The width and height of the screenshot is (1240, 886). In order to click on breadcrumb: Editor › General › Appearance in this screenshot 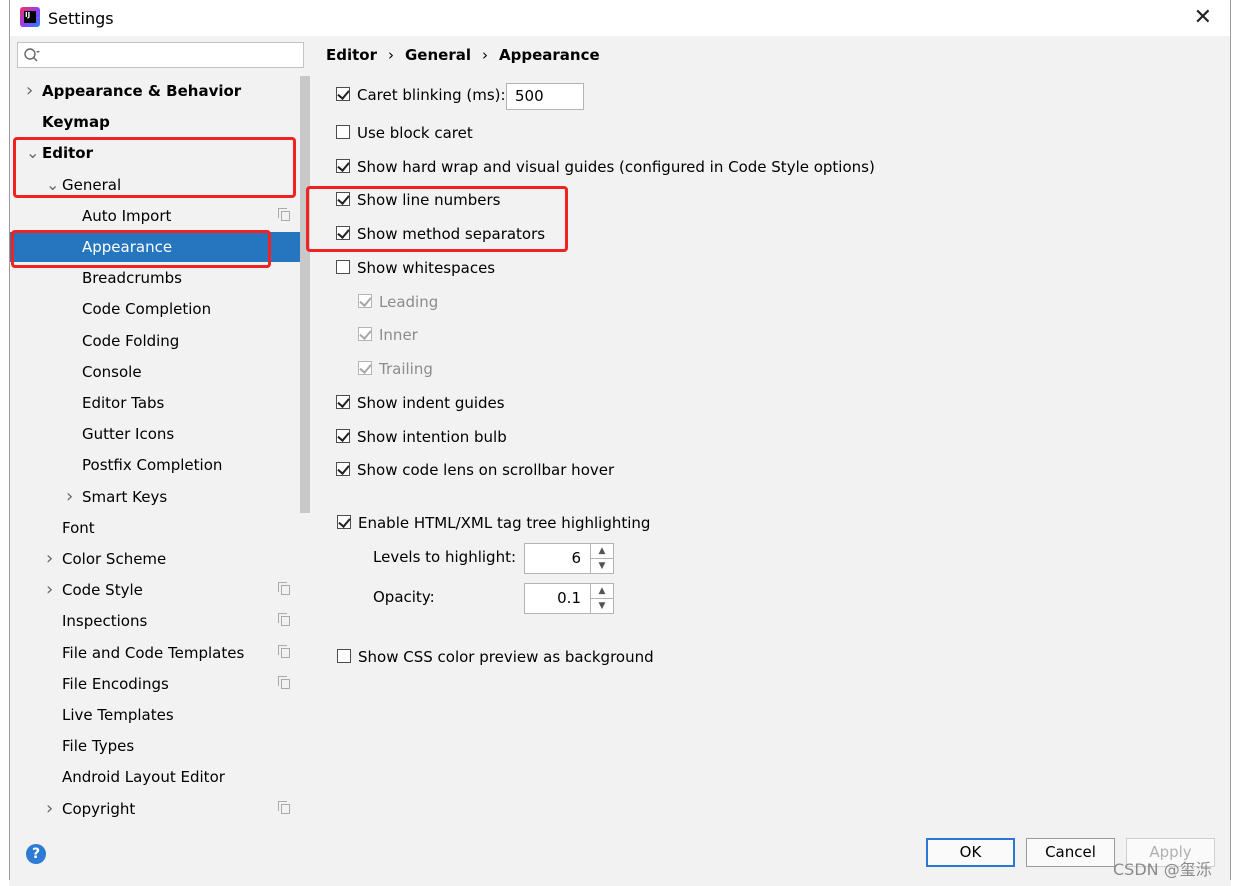, I will do `click(463, 55)`.